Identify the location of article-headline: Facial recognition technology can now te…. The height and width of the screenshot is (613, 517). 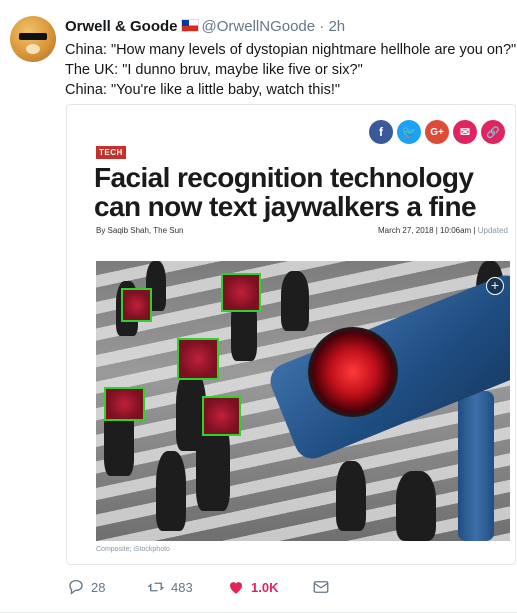
(285, 192).